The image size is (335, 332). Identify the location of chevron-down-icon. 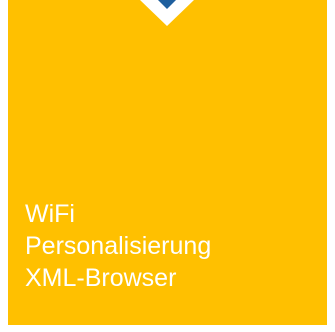
(167, 4).